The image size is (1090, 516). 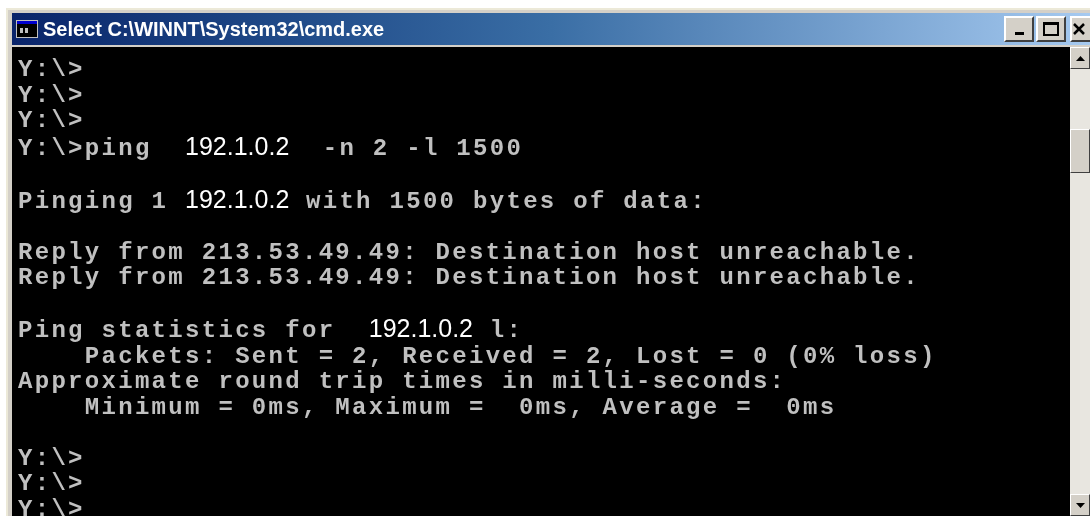 I want to click on scroll-up-button, so click(x=1080, y=58).